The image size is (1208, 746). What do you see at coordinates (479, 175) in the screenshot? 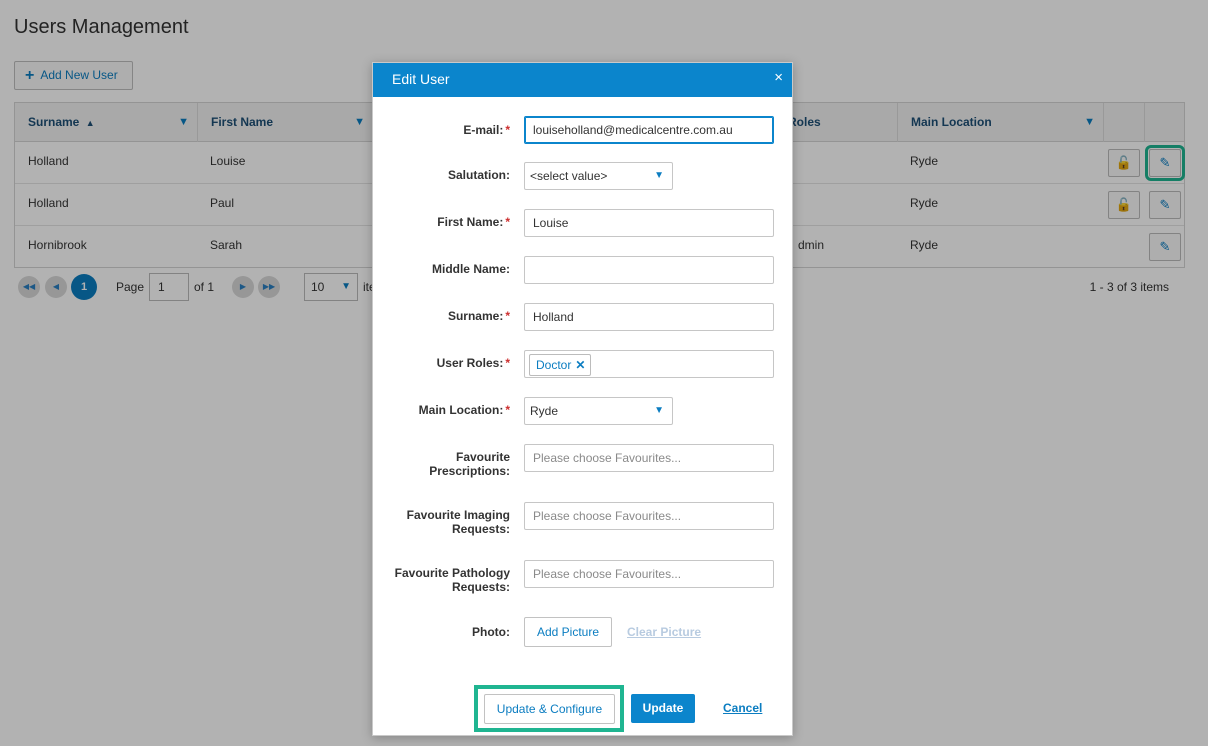
I see `salutation-label: Salutation:` at bounding box center [479, 175].